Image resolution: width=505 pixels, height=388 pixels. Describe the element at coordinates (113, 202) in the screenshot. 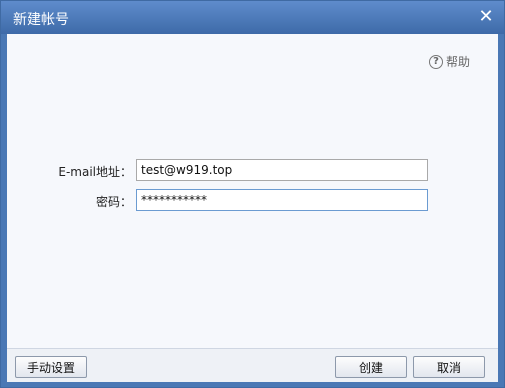

I see `password-label: 密码：` at that location.